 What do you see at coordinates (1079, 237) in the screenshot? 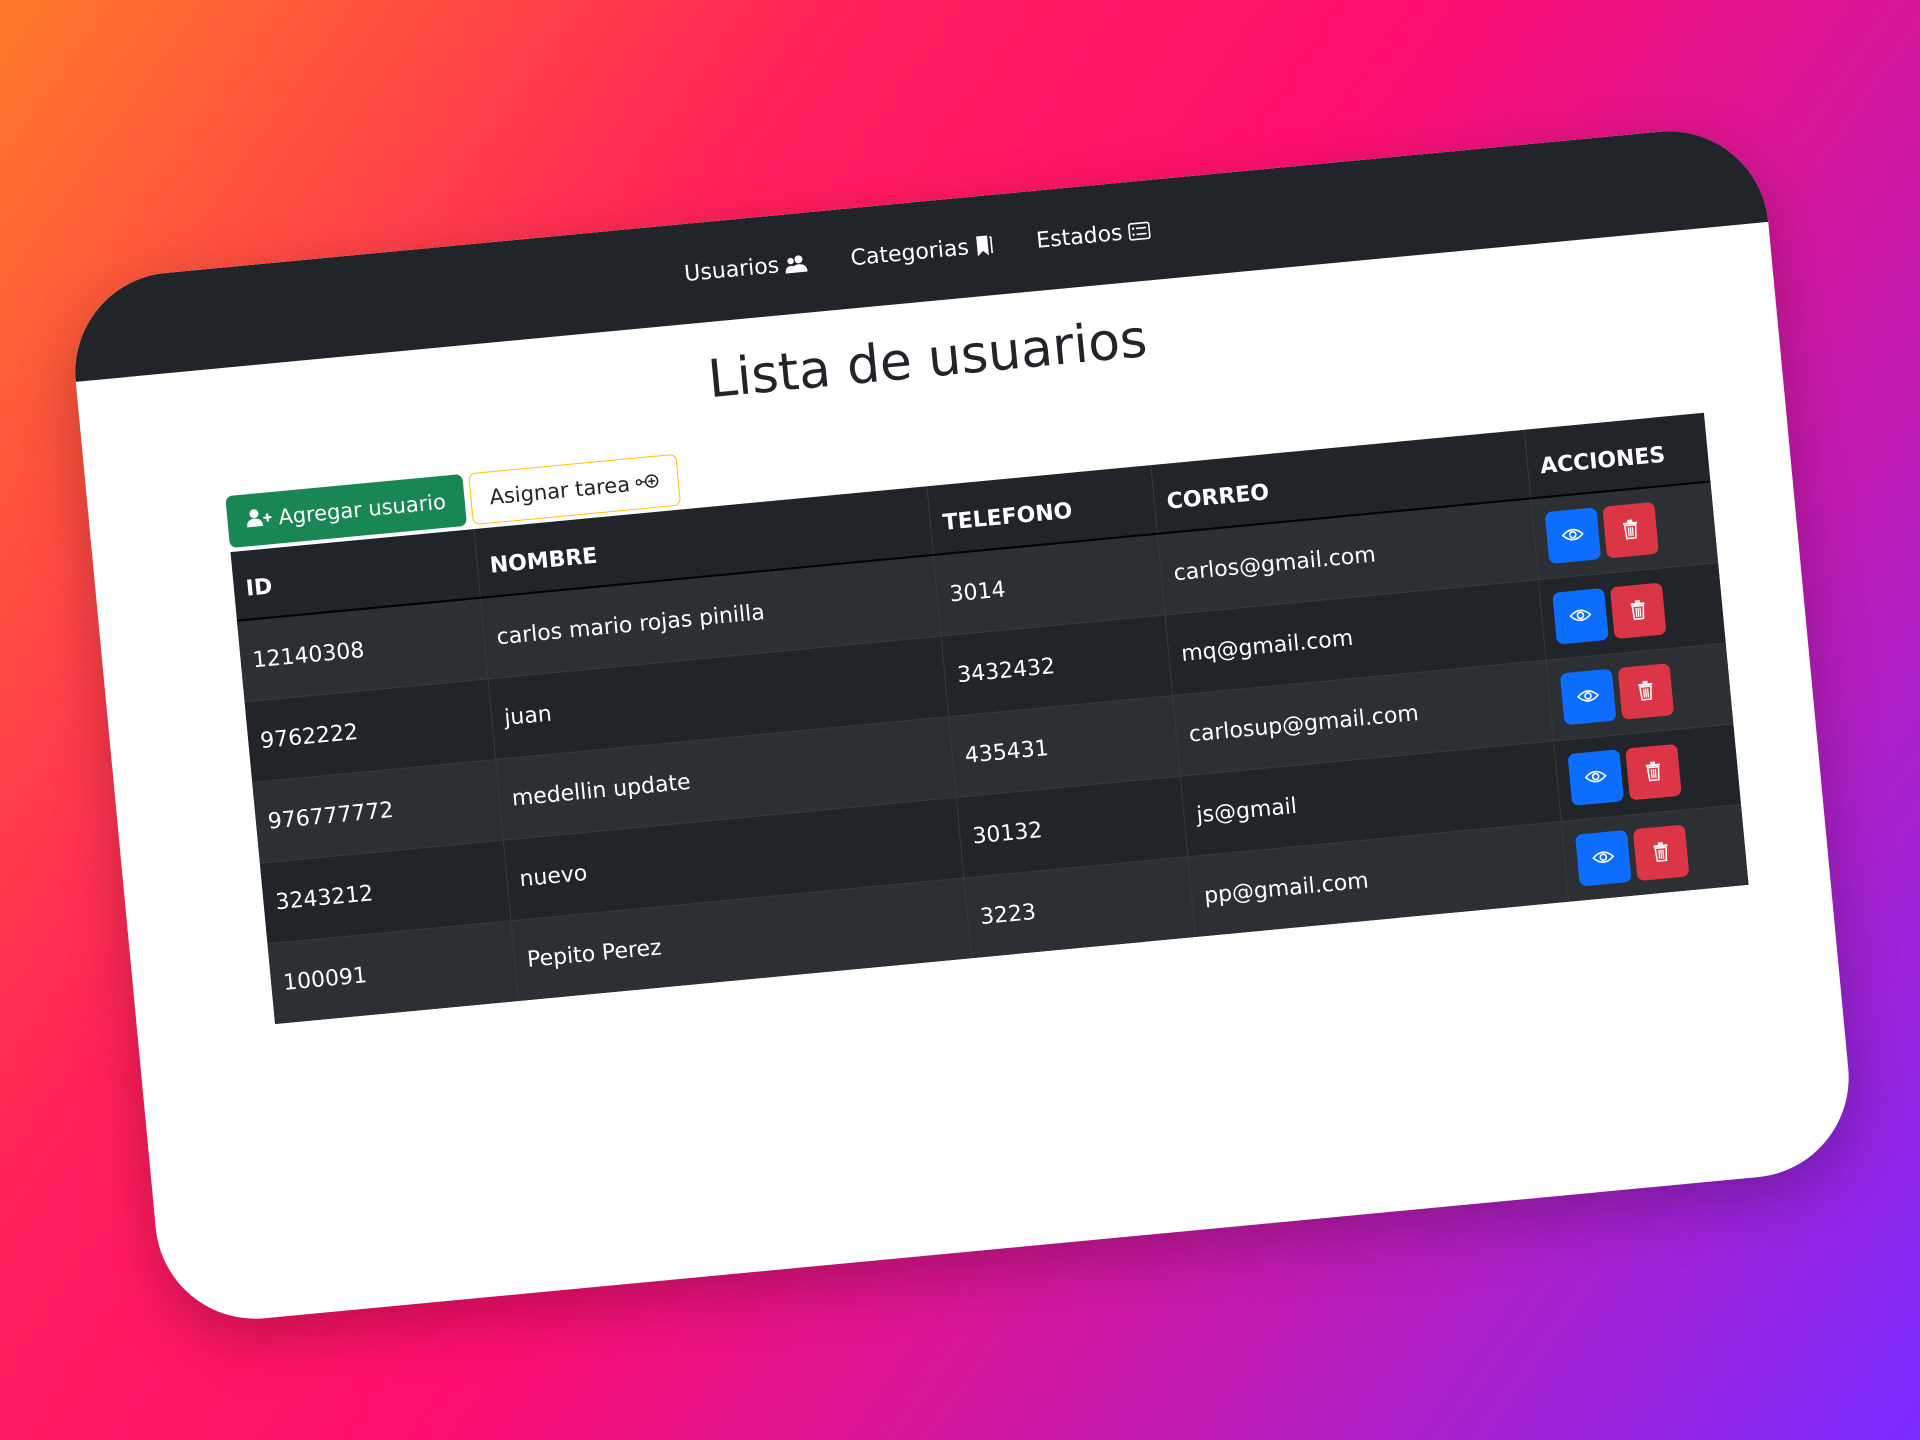
I see `nav-estados-label: Estados` at bounding box center [1079, 237].